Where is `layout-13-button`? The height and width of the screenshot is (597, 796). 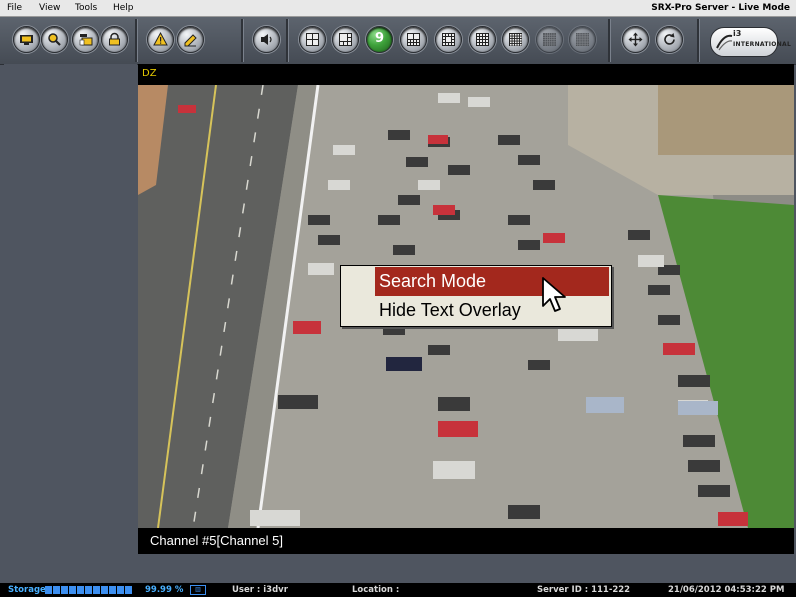
layout-13-button is located at coordinates (448, 39).